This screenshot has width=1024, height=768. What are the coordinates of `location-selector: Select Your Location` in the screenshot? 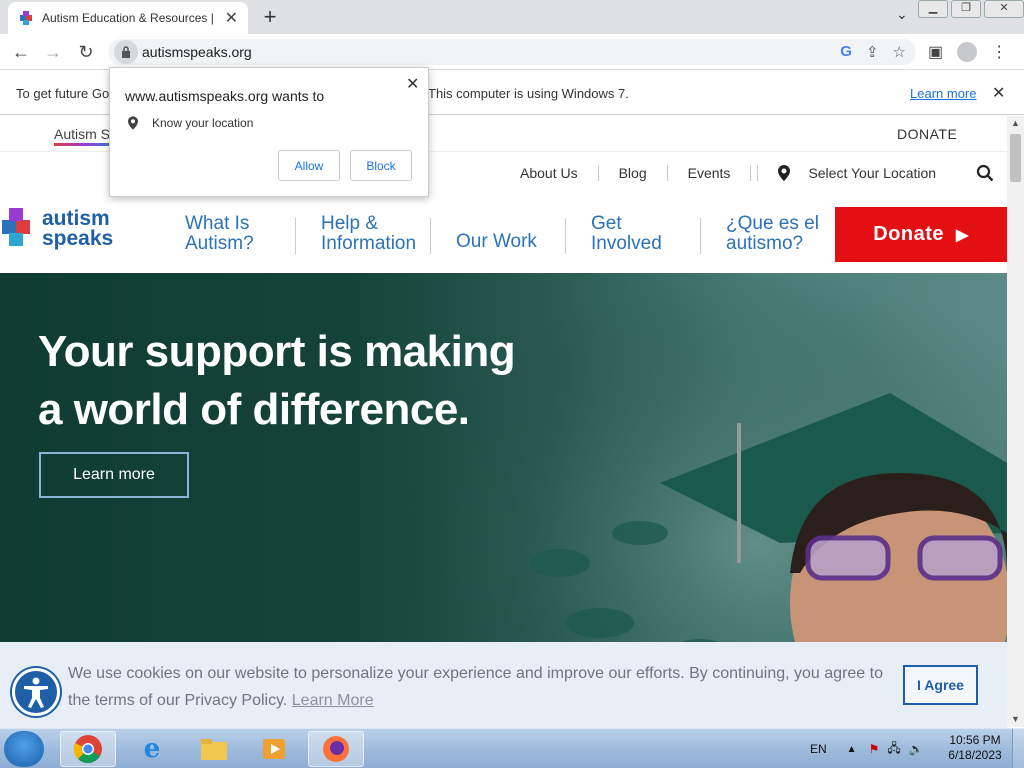 It's located at (846, 173).